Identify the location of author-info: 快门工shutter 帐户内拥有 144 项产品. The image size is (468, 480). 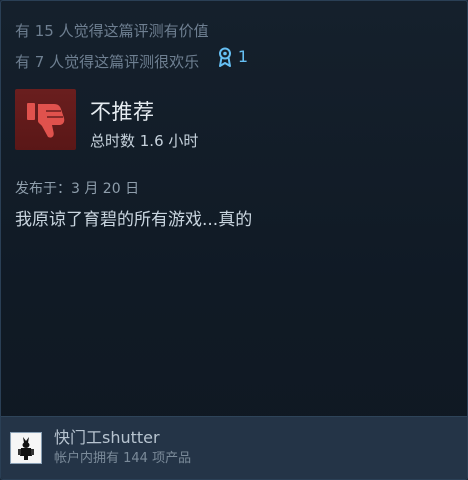
(122, 448).